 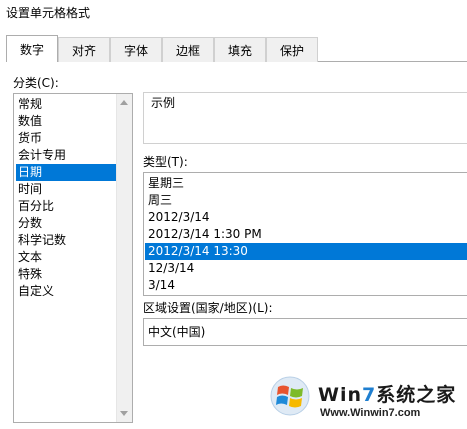 I want to click on tab-fill-label: 填充, so click(x=239, y=50).